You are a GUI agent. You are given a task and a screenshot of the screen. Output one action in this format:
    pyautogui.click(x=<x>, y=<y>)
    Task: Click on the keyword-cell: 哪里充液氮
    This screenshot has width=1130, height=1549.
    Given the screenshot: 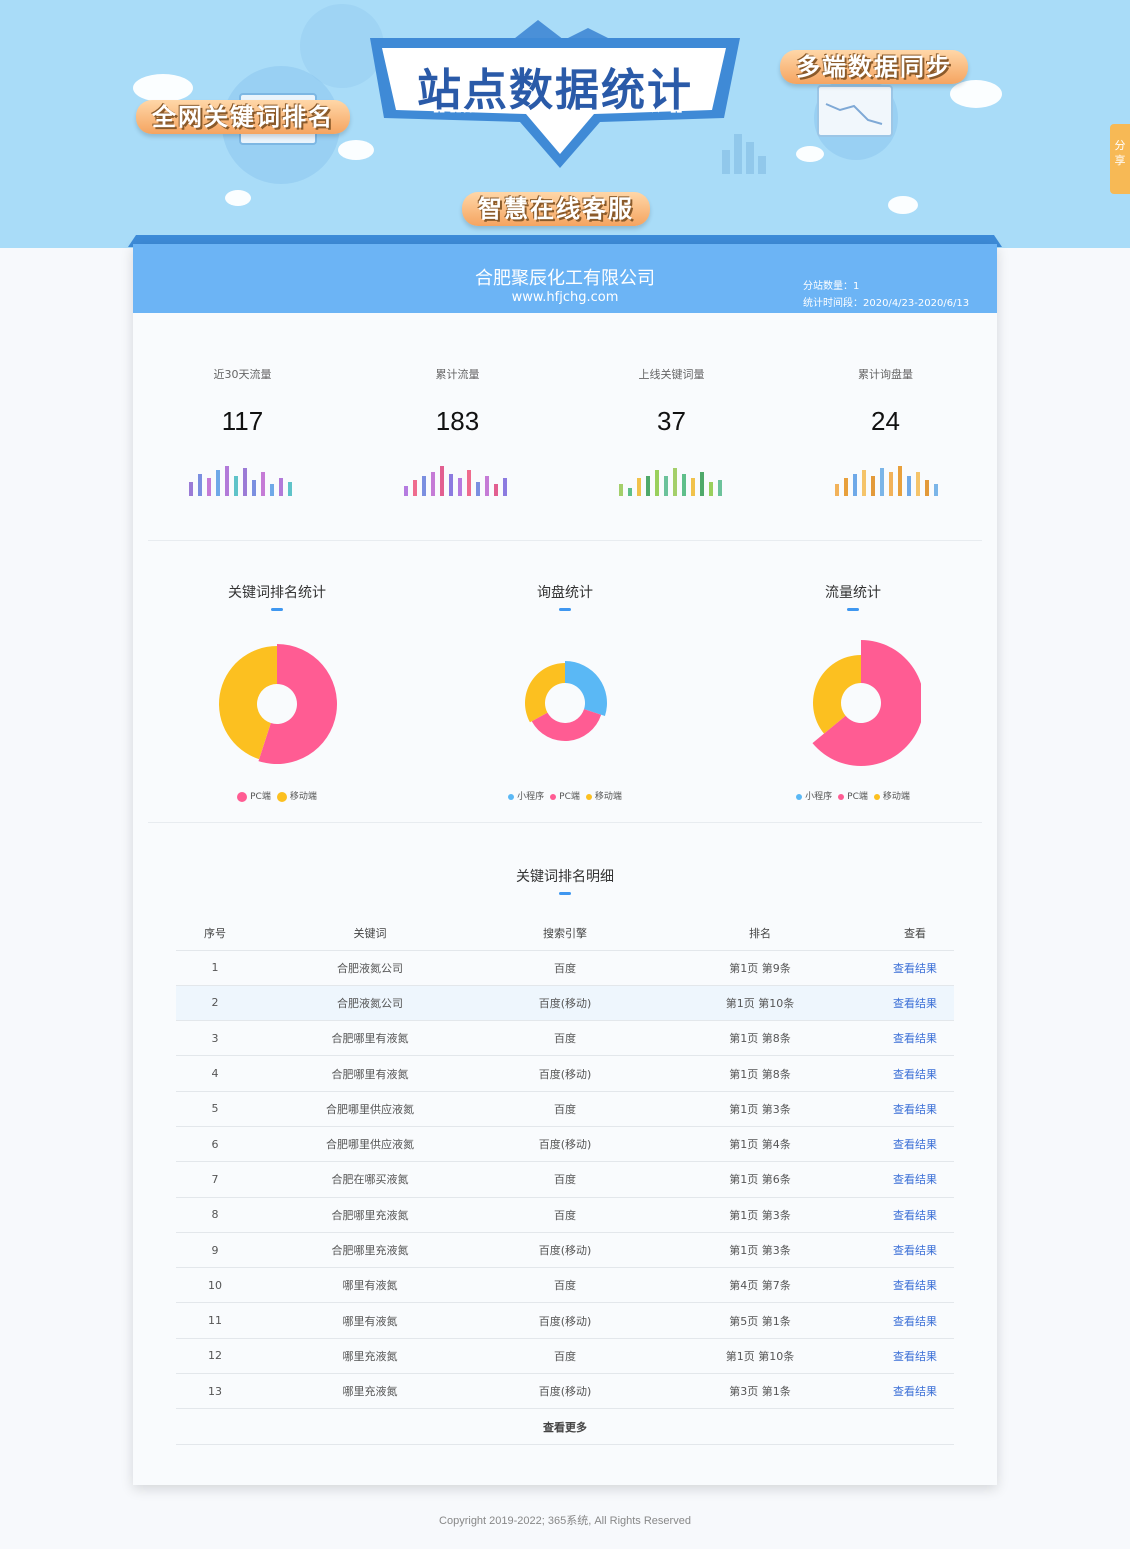 What is the action you would take?
    pyautogui.click(x=370, y=1356)
    